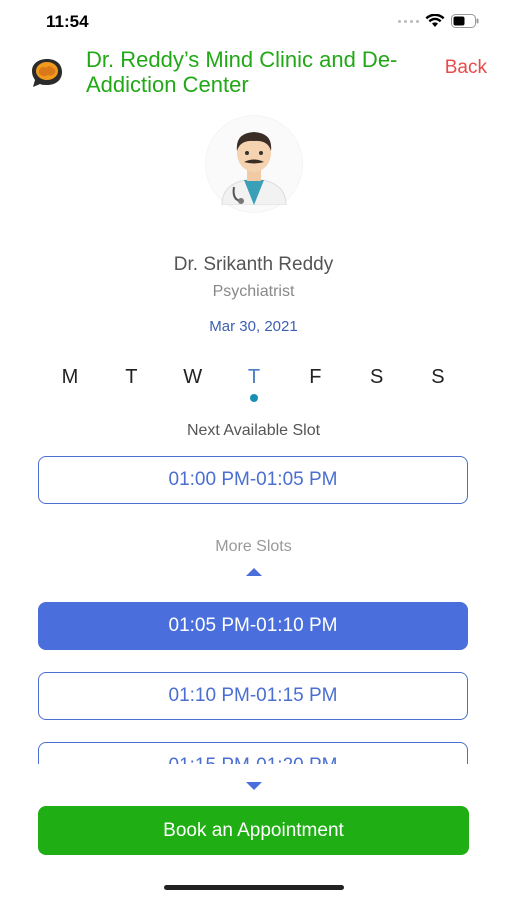 This screenshot has height=900, width=507. I want to click on home-indicator, so click(254, 887).